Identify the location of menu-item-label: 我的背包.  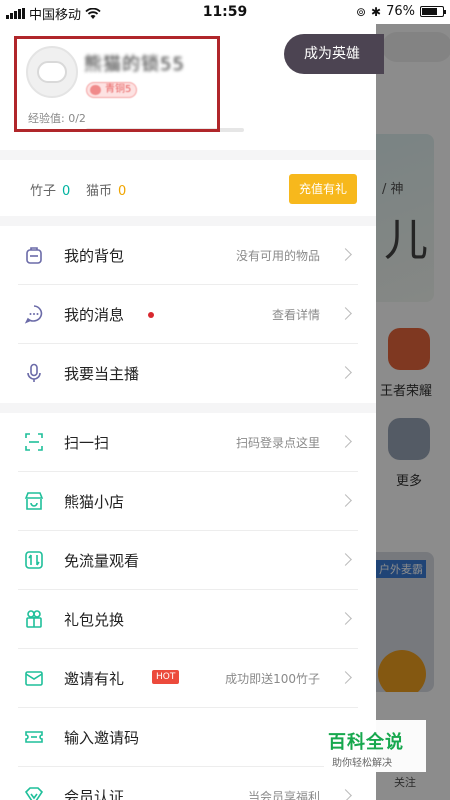
(94, 256).